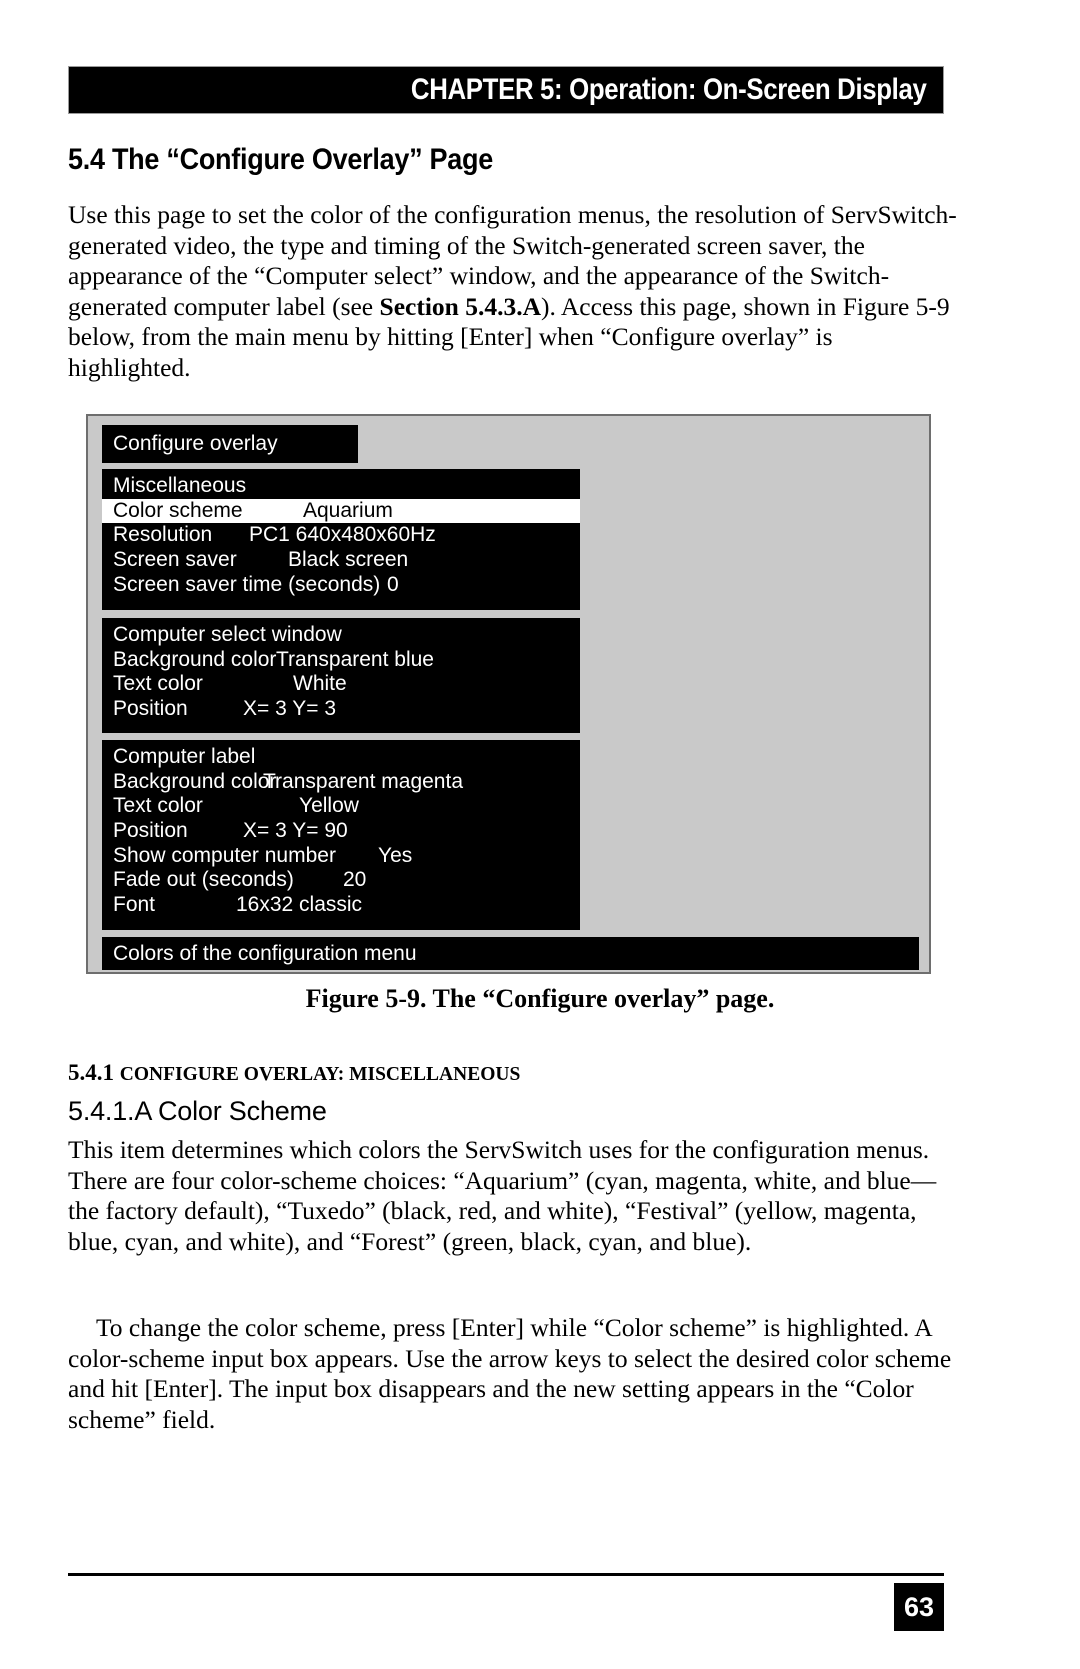  What do you see at coordinates (94, 1072) in the screenshot?
I see `subsection-number: 5.4.1` at bounding box center [94, 1072].